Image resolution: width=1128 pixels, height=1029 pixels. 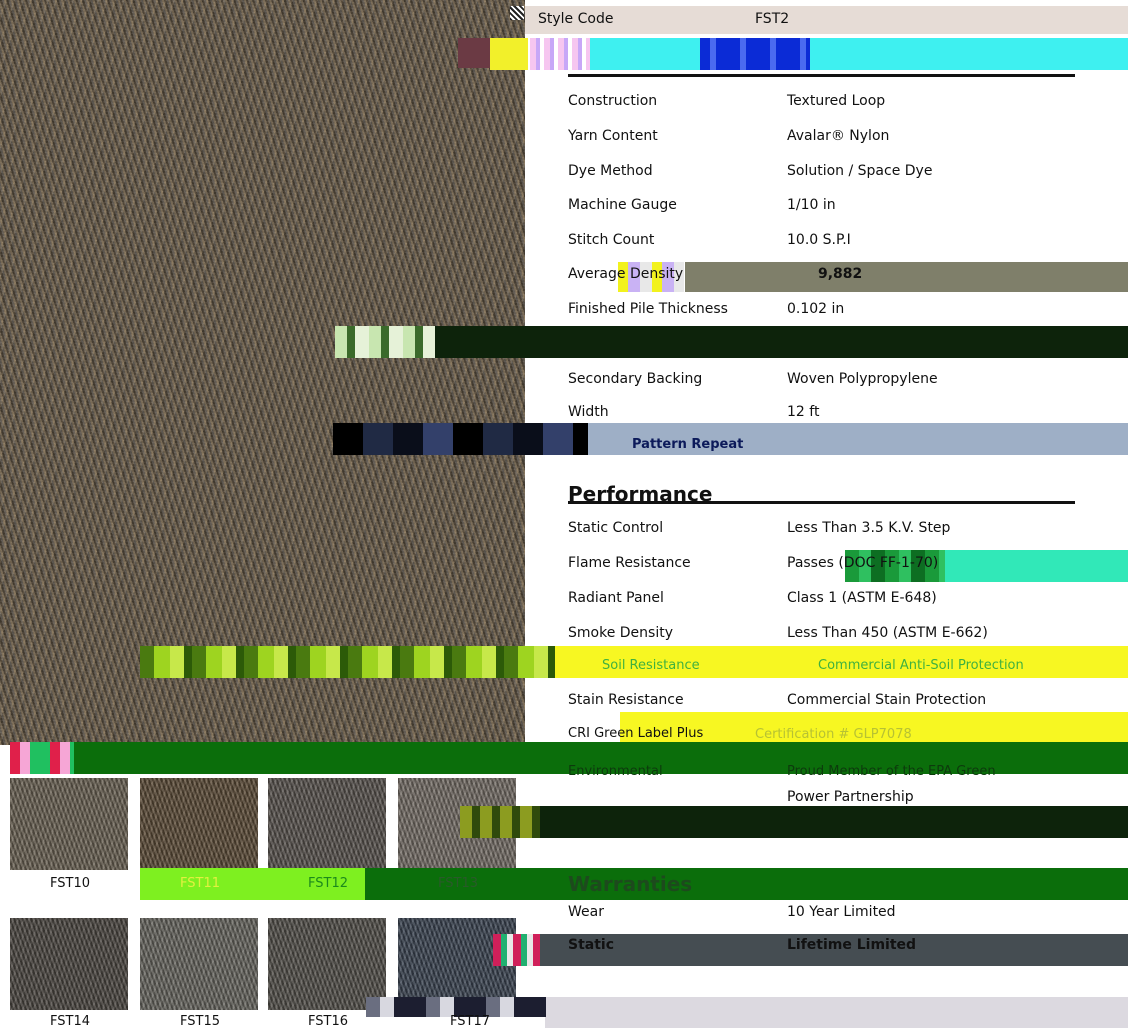 I want to click on glitch-block-light-green, so click(x=385, y=342).